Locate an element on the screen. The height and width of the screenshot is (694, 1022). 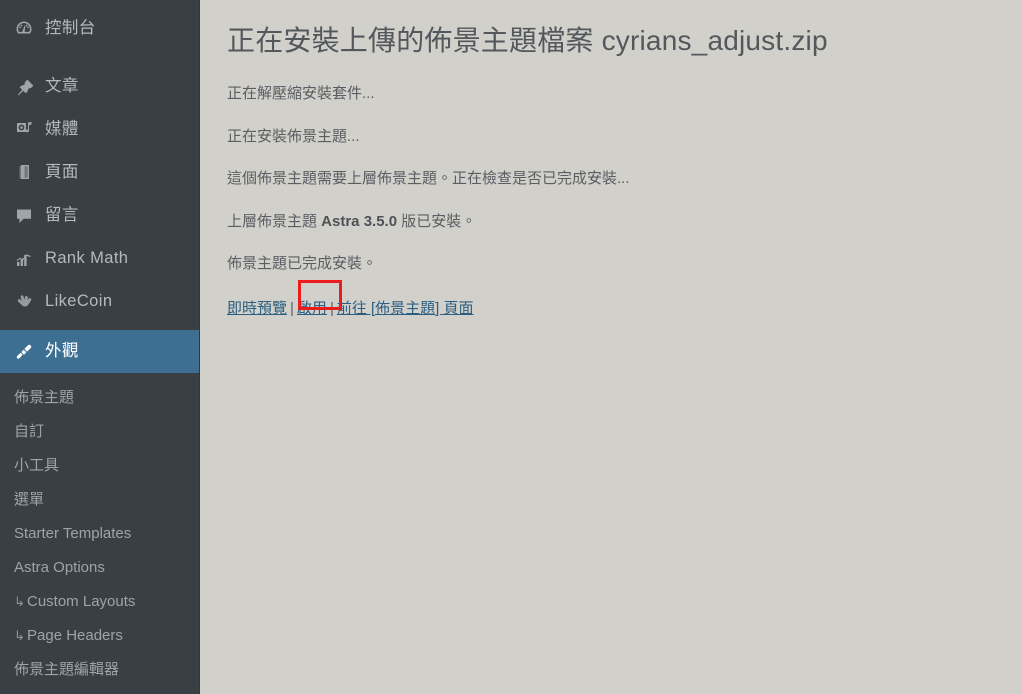
submenu-item-theme-editor: 佈景主題編輯器 is located at coordinates (100, 670).